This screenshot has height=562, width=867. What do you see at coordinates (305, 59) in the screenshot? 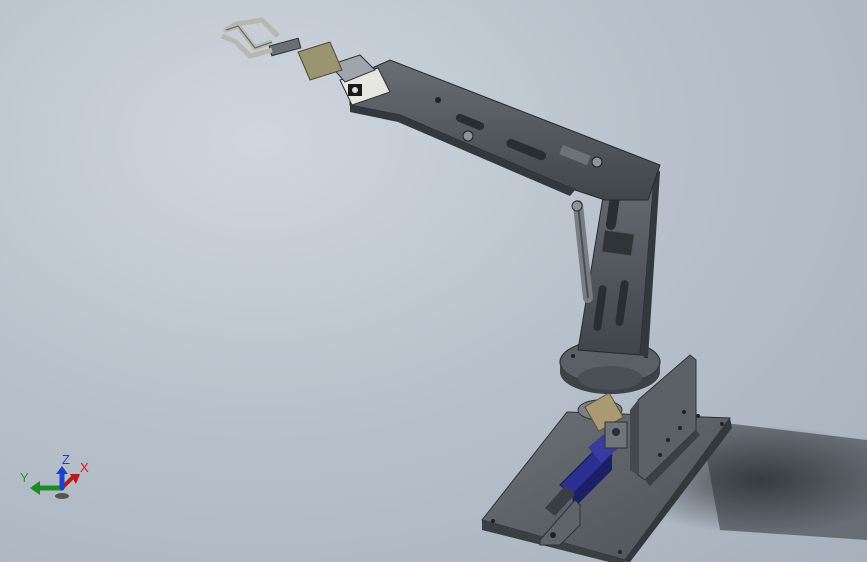
I see `gripper-body` at bounding box center [305, 59].